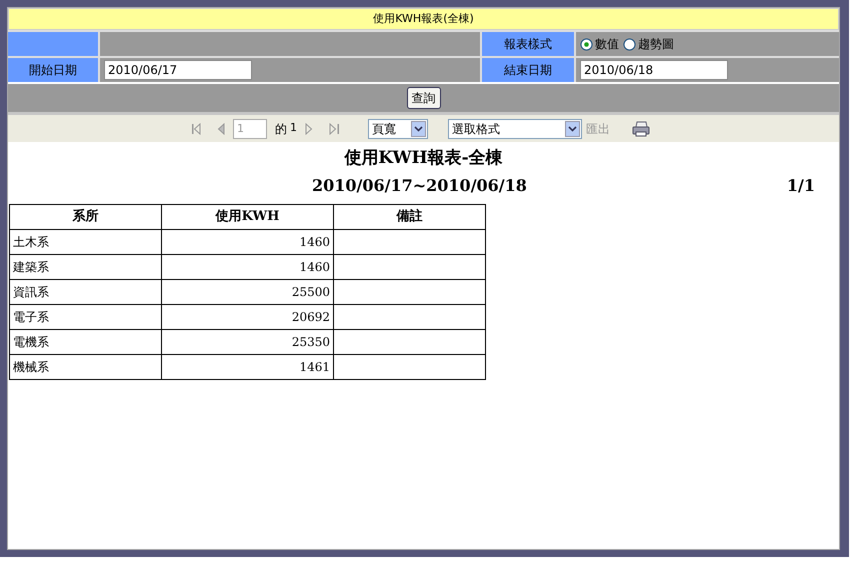 Image resolution: width=852 pixels, height=561 pixels. What do you see at coordinates (398, 128) in the screenshot?
I see `zoom-dropdown: 頁寬` at bounding box center [398, 128].